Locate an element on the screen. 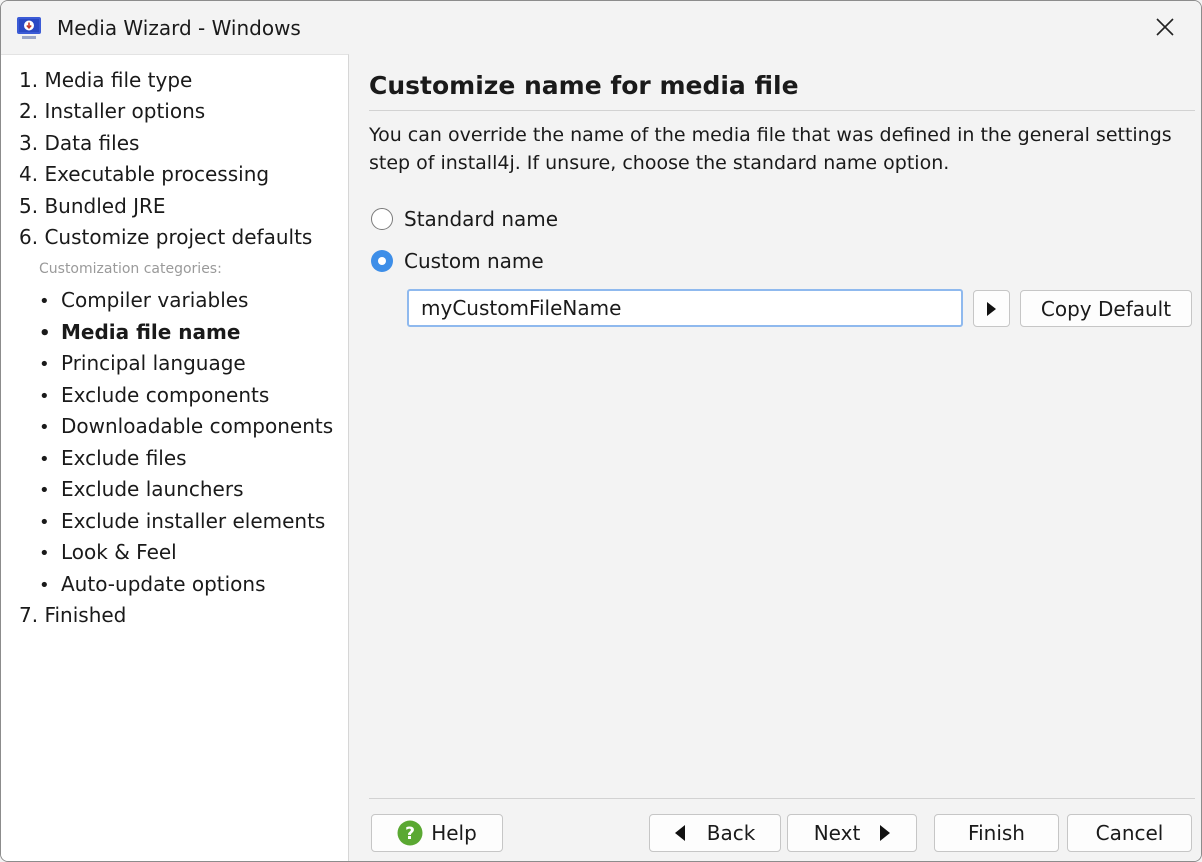 Image resolution: width=1202 pixels, height=862 pixels. sub-item-exclude-launchers: • Exclude launchers is located at coordinates (141, 490).